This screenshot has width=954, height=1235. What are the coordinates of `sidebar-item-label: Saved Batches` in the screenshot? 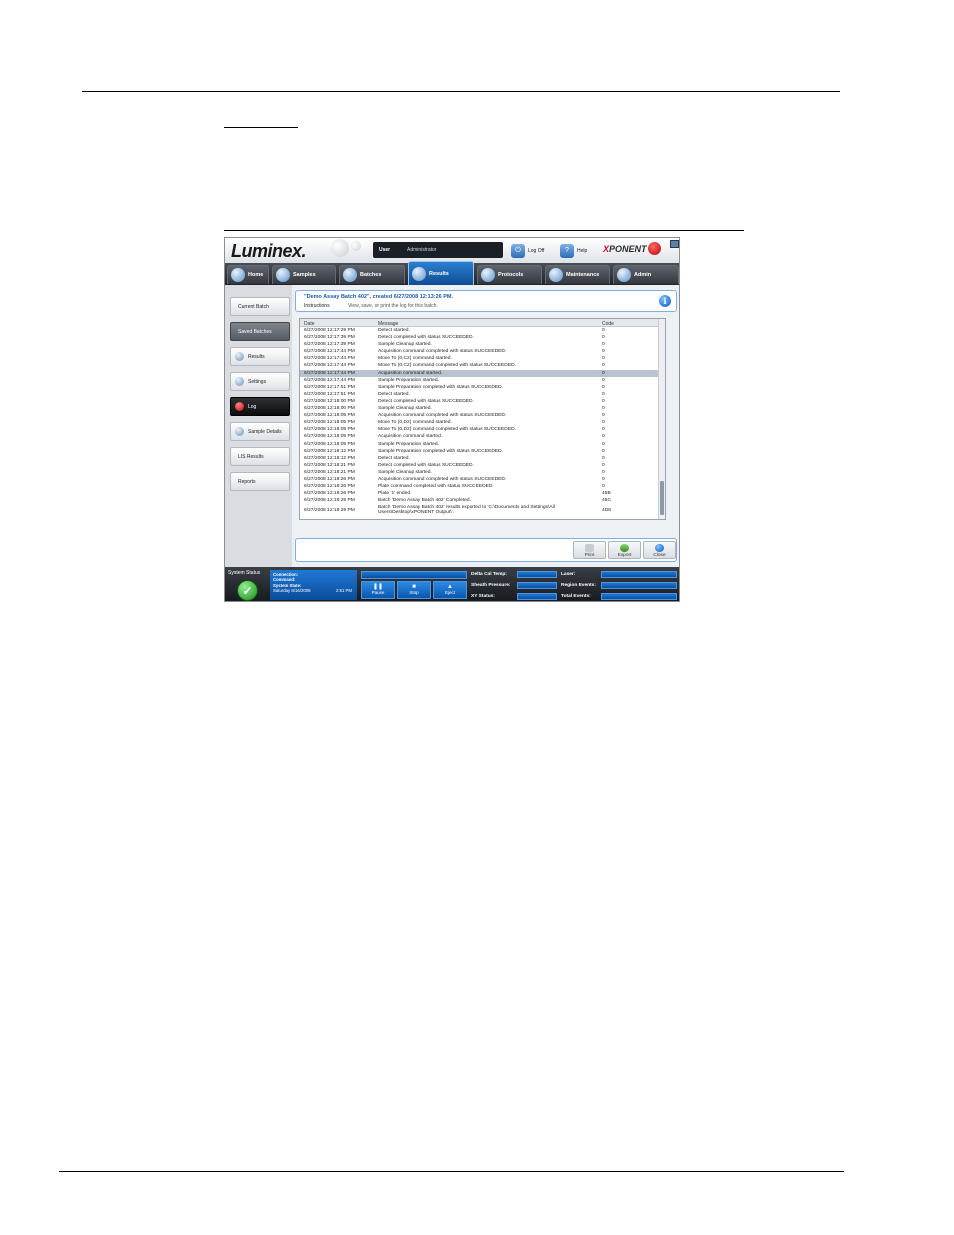 It's located at (255, 331).